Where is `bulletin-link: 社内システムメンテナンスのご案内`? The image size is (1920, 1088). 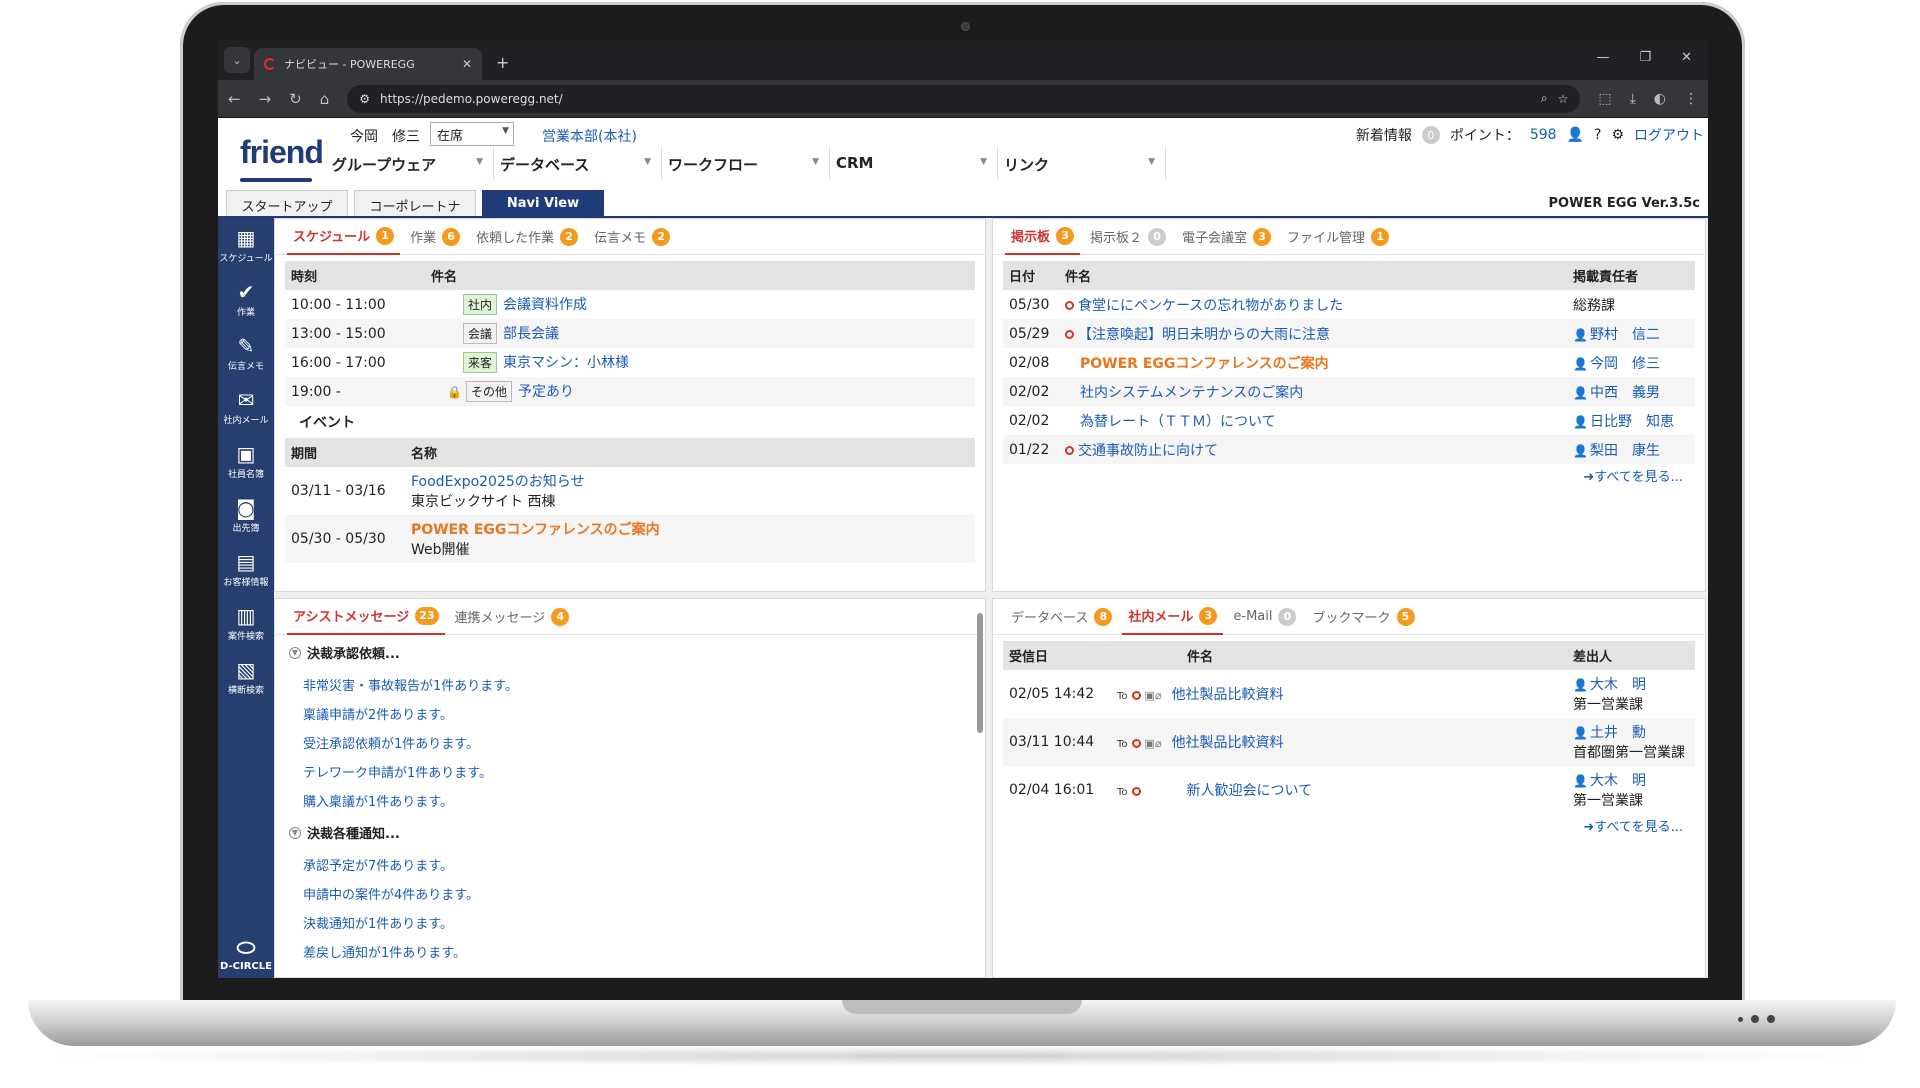
bulletin-link: 社内システムメンテナンスのご案内 is located at coordinates (1191, 393).